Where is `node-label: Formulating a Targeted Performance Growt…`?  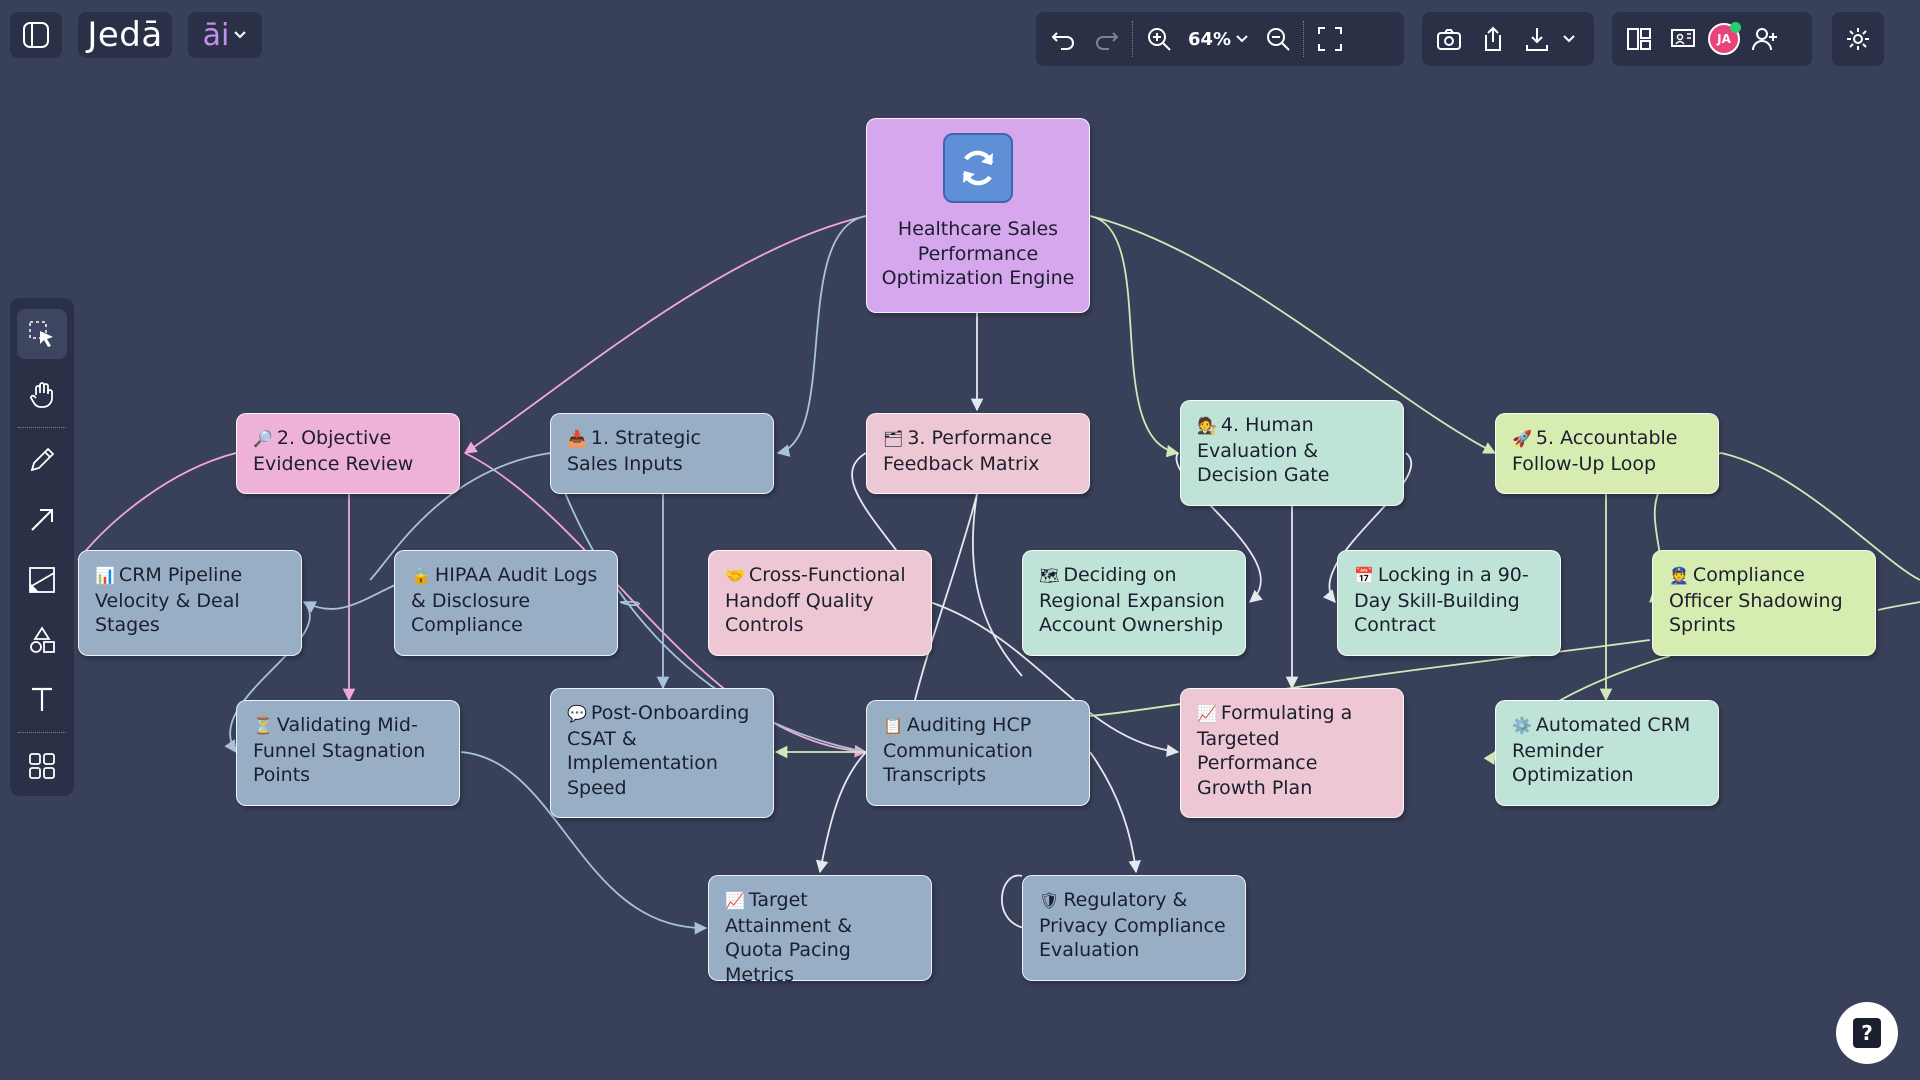
node-label: Formulating a Targeted Performance Growt… is located at coordinates (1275, 750).